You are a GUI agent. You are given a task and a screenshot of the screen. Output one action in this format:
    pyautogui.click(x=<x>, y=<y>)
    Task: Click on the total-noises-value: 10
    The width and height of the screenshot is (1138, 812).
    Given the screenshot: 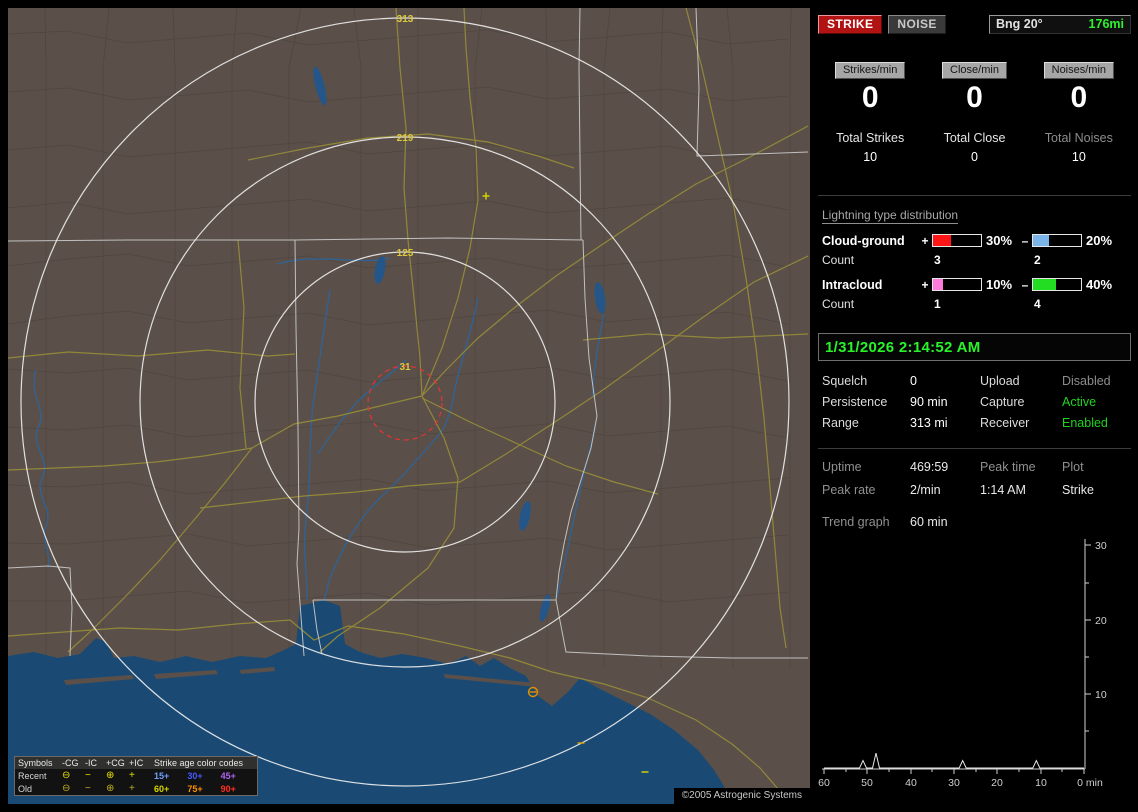 What is the action you would take?
    pyautogui.click(x=1078, y=157)
    